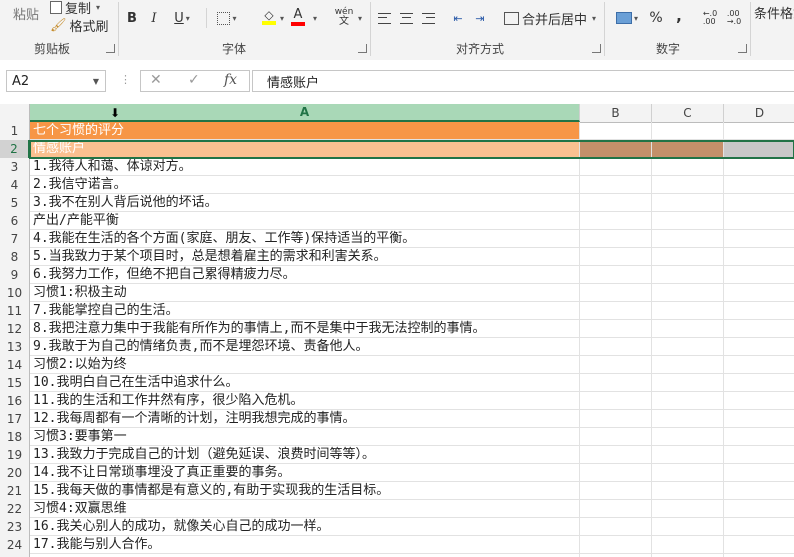 The height and width of the screenshot is (557, 794). I want to click on paste-button: 粘贴, so click(26, 13).